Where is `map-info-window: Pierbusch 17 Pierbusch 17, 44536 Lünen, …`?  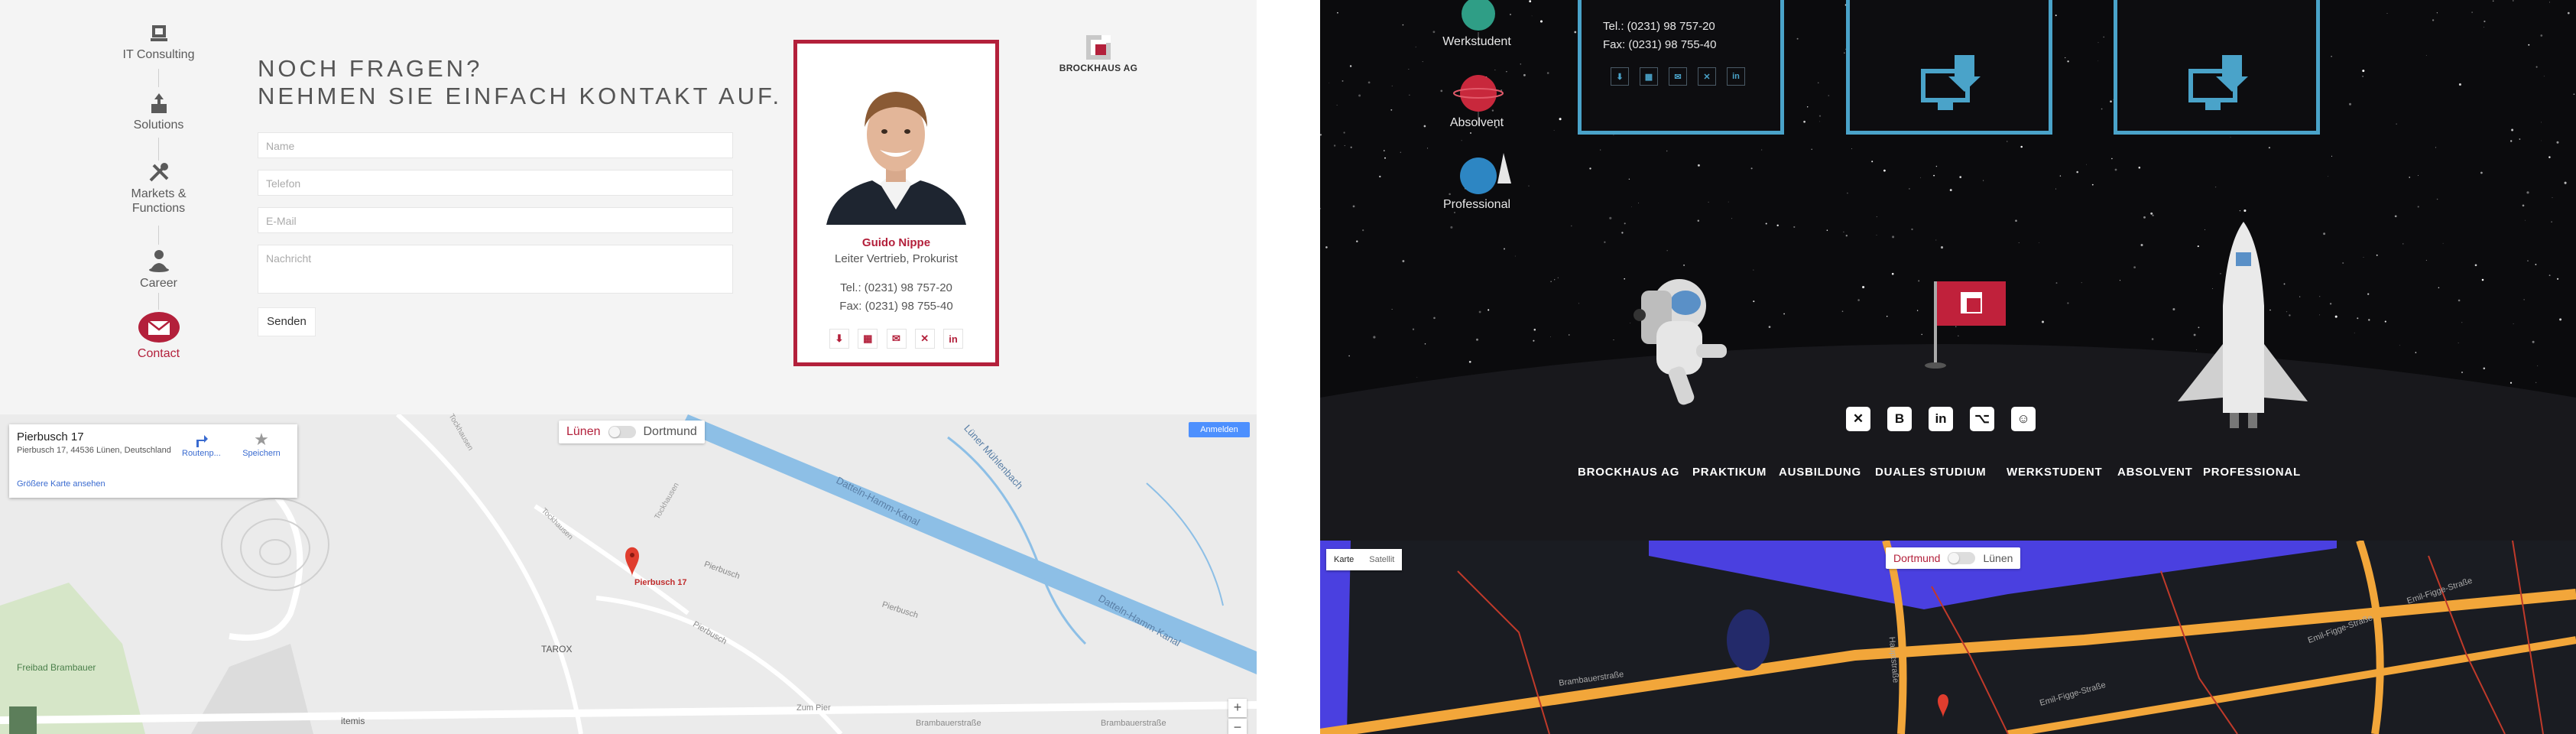
map-info-window: Pierbusch 17 Pierbusch 17, 44536 Lünen, … is located at coordinates (153, 461).